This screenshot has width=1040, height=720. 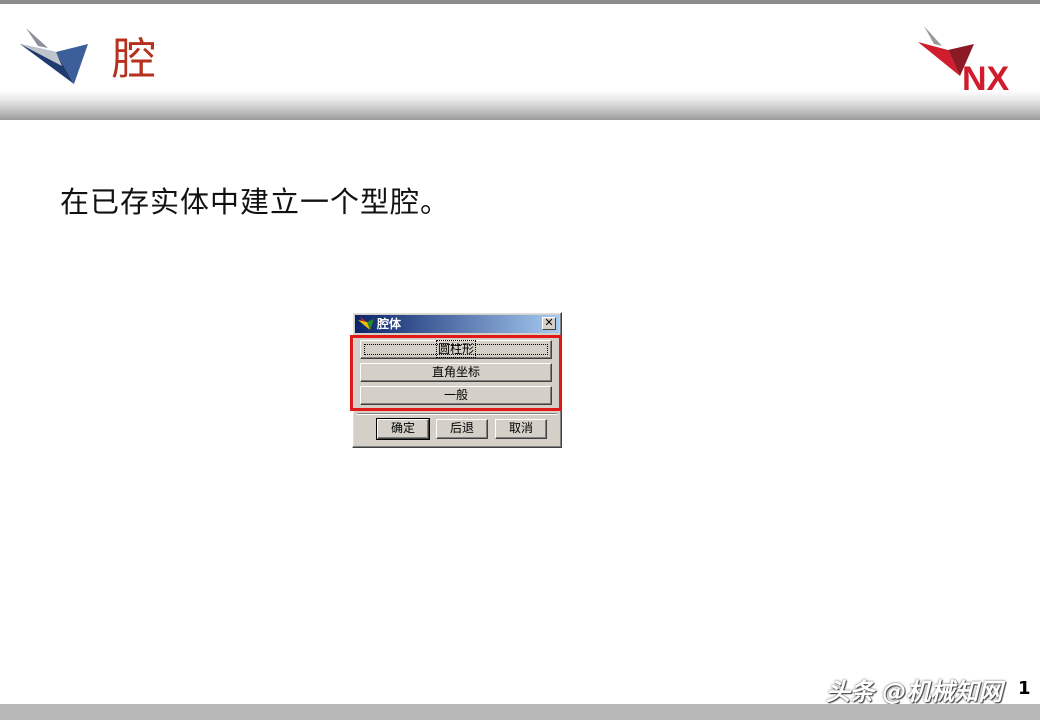 I want to click on slide-body-text: 在已存实体中建立一个型腔。, so click(x=255, y=202).